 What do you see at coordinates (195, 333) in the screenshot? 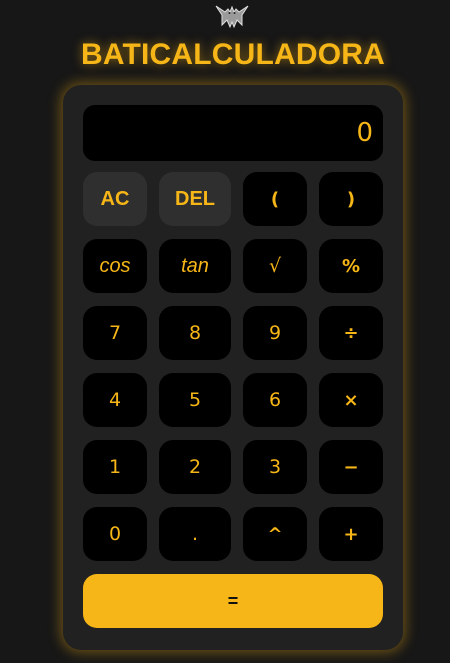
I see `digit-8-button: 8` at bounding box center [195, 333].